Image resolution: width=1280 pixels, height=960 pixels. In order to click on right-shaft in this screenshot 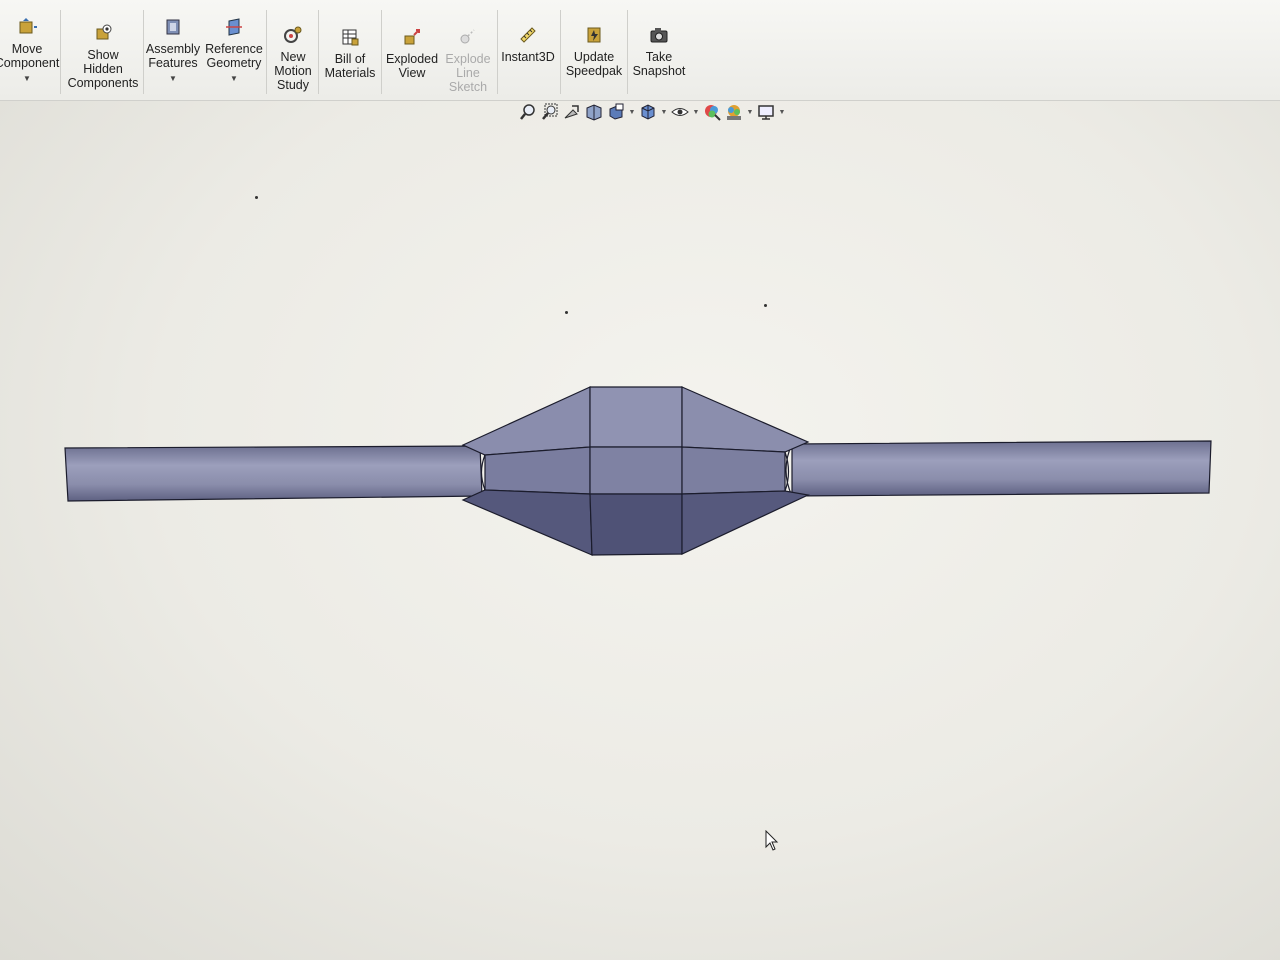, I will do `click(998, 468)`.